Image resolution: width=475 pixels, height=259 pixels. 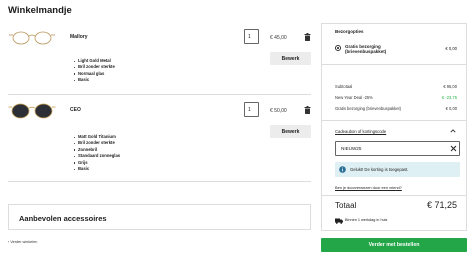 I want to click on shipping-radio, so click(x=338, y=48).